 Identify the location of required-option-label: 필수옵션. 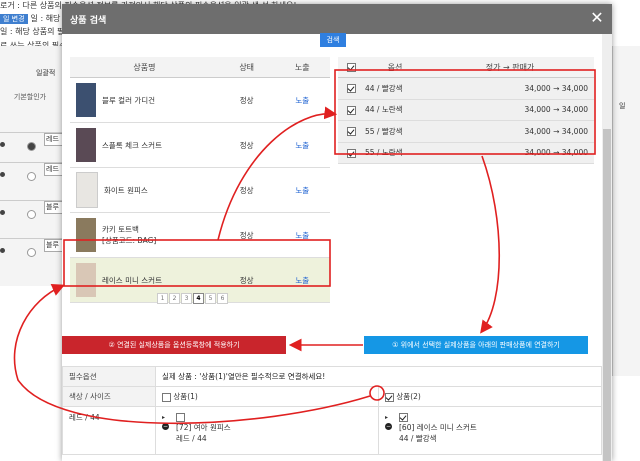
(109, 376).